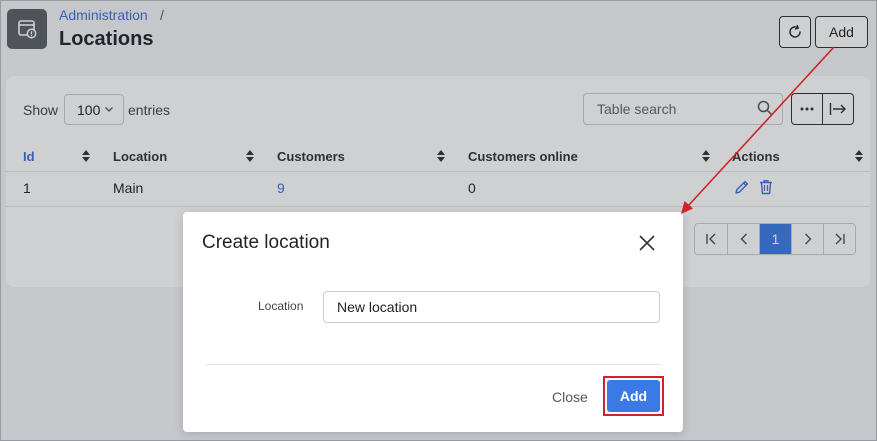 Image resolution: width=877 pixels, height=441 pixels. I want to click on modal-footer-divider, so click(433, 364).